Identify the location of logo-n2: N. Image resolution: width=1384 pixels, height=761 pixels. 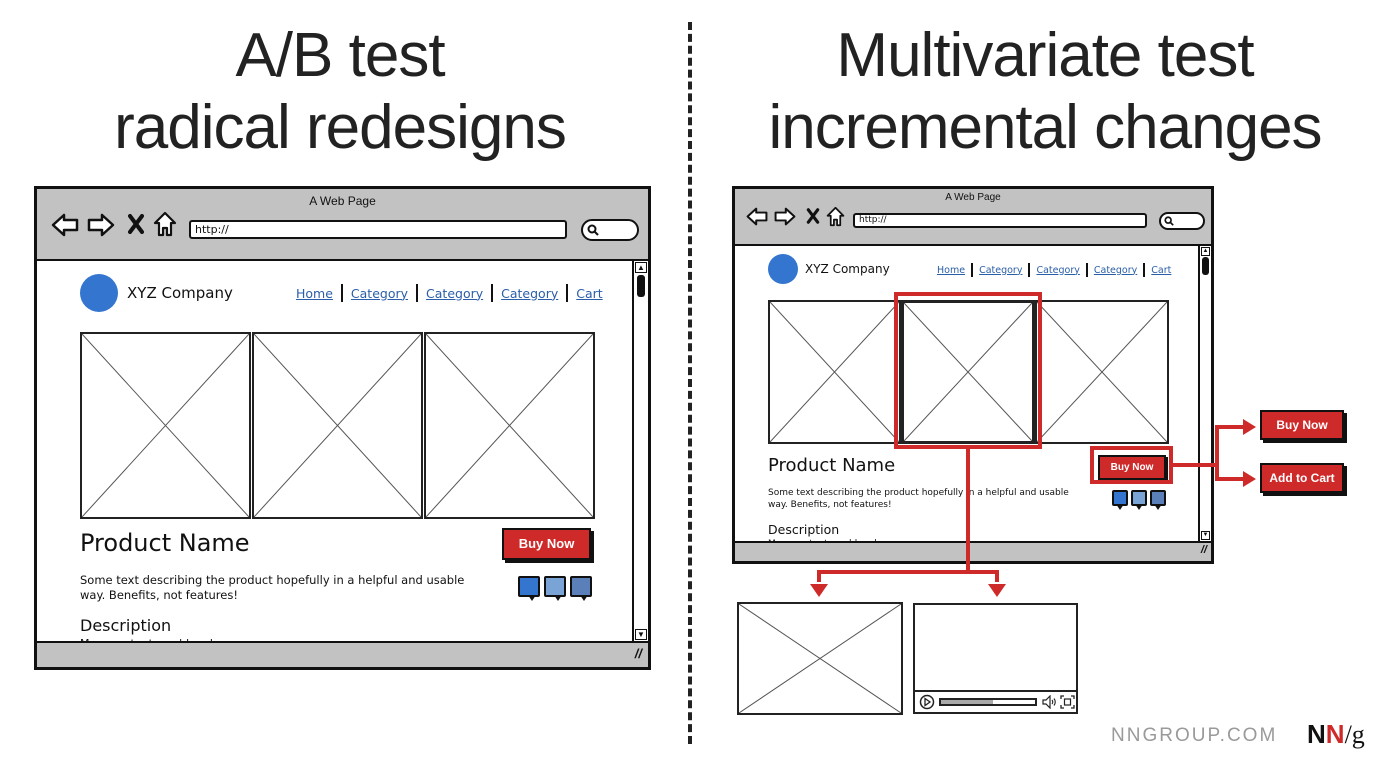
(1335, 734).